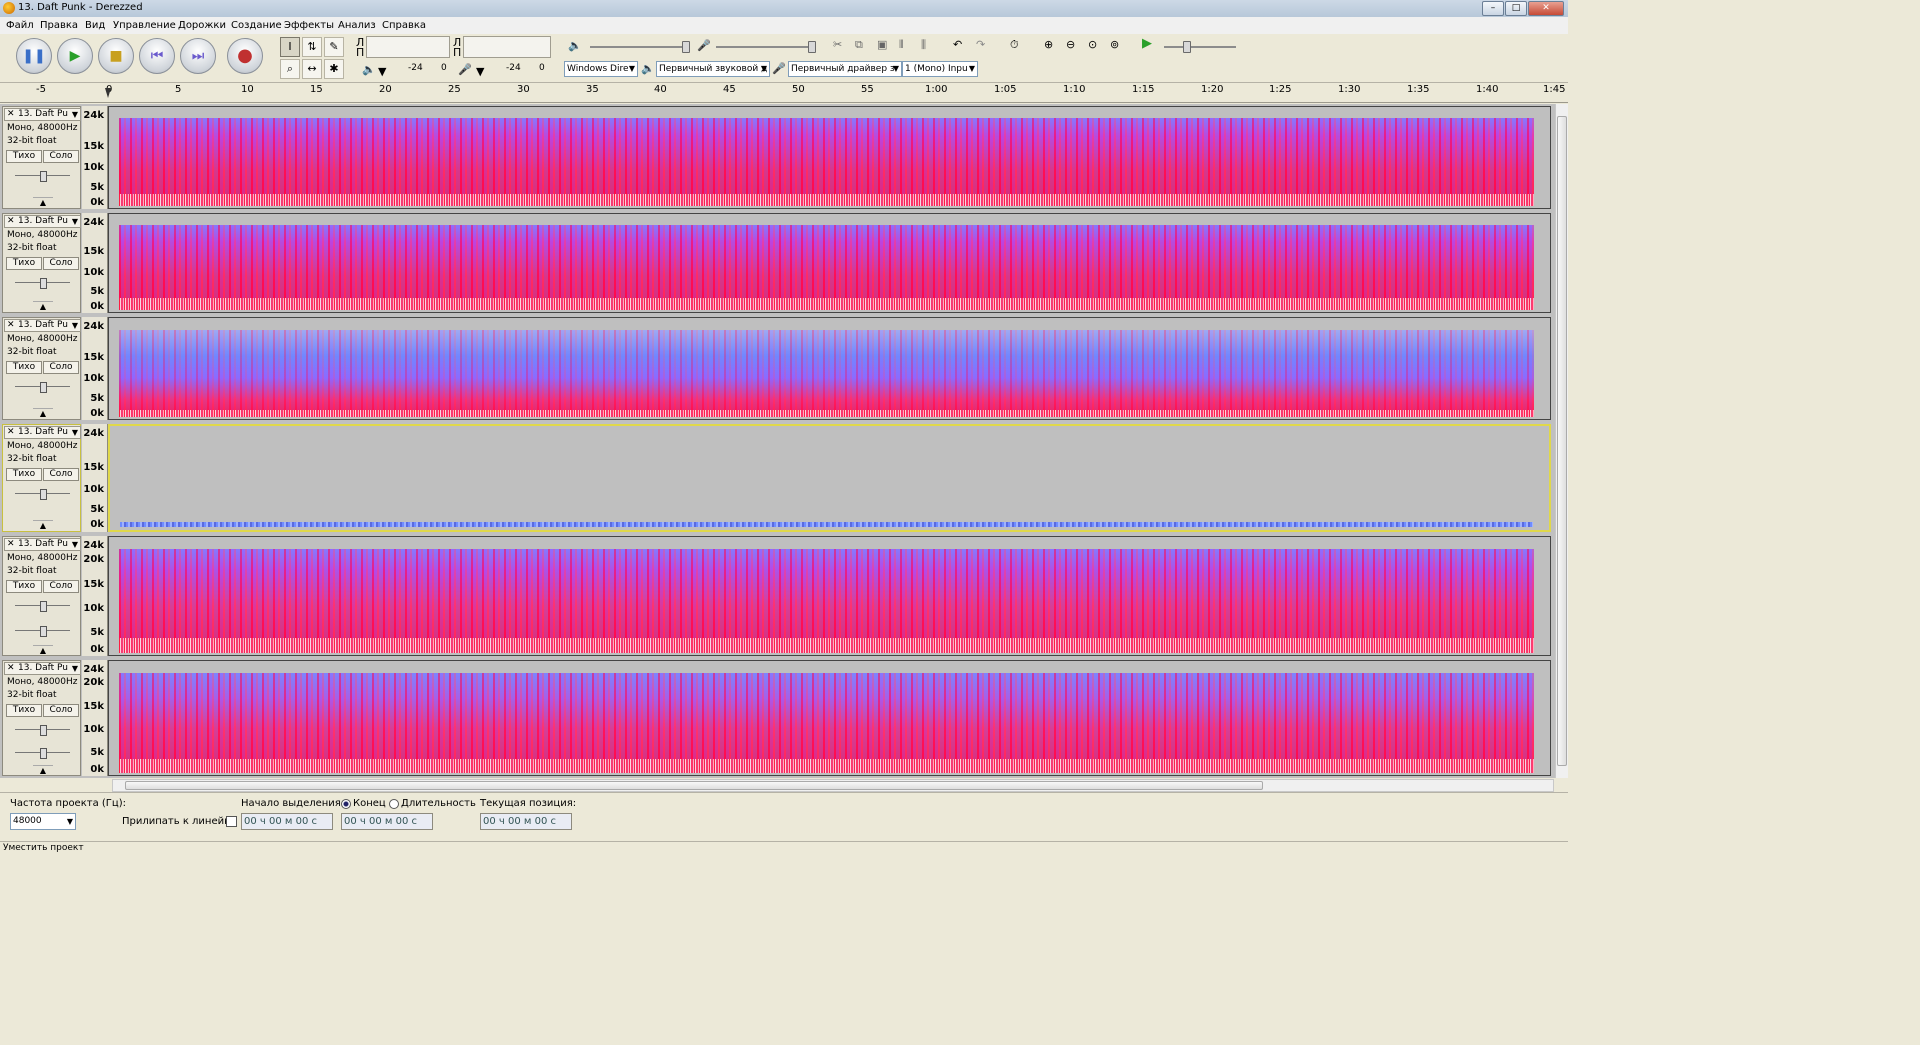 This screenshot has width=1920, height=1045. I want to click on fit-project-icon: ⊚, so click(1114, 45).